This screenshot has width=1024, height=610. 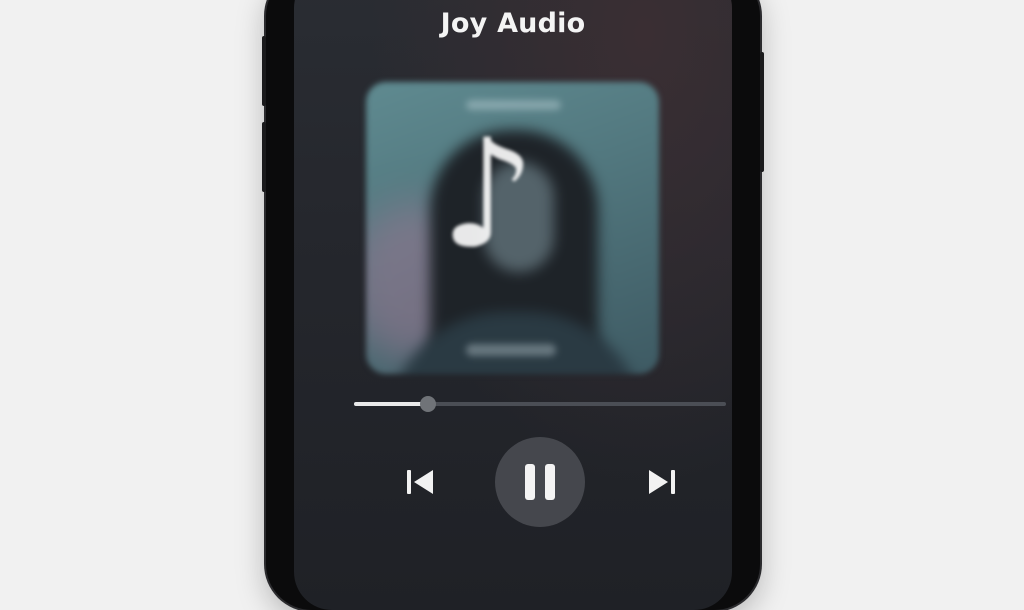 What do you see at coordinates (391, 404) in the screenshot?
I see `progress-fill` at bounding box center [391, 404].